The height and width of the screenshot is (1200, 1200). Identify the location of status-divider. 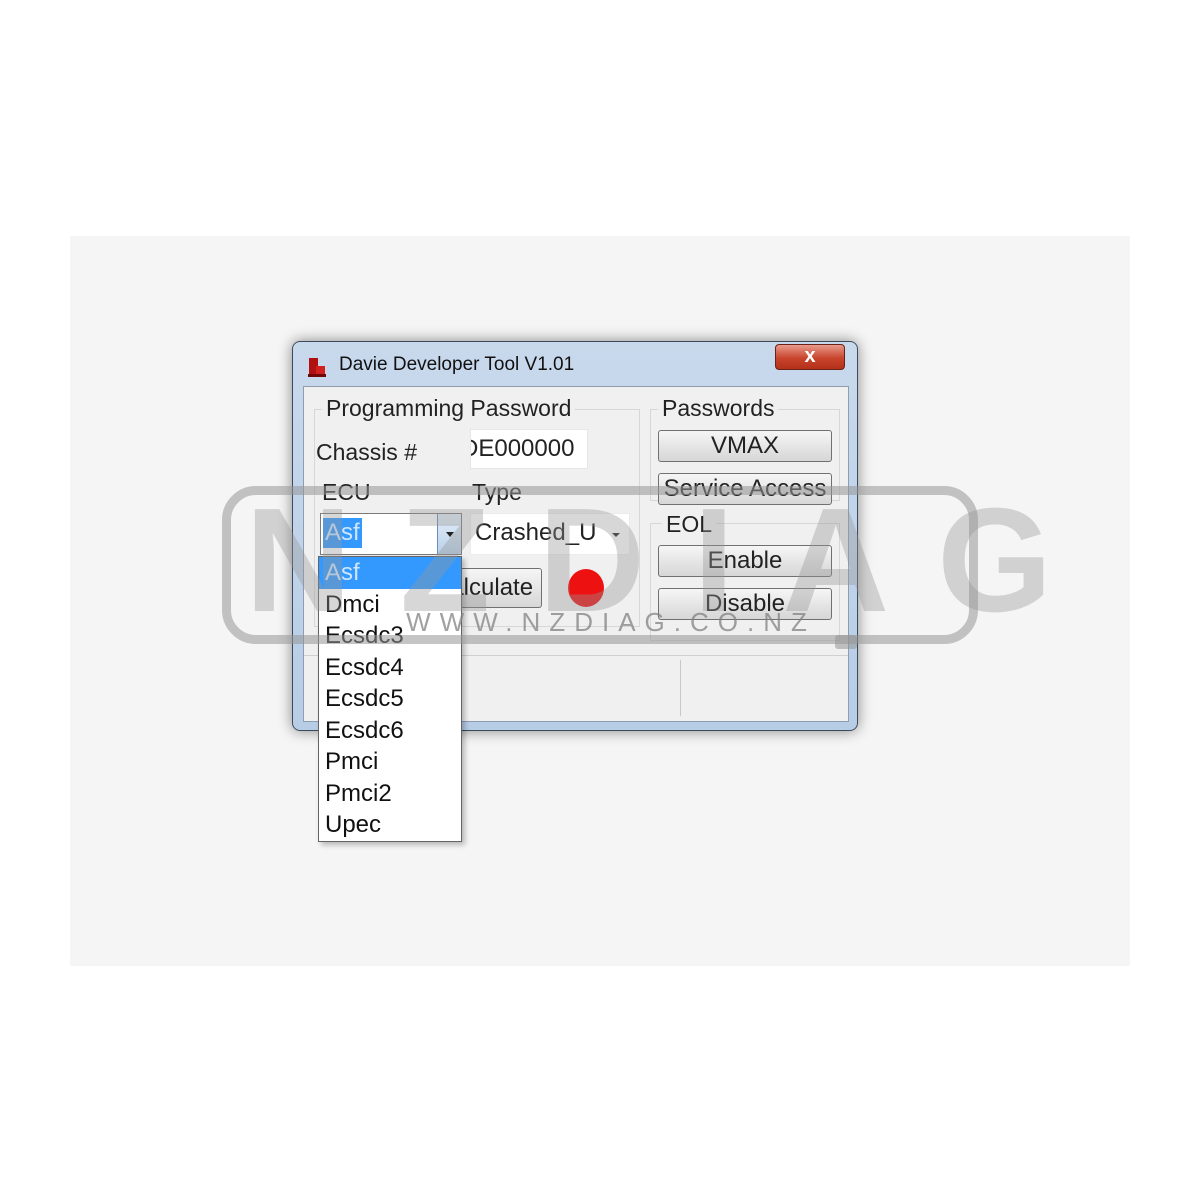
(680, 688).